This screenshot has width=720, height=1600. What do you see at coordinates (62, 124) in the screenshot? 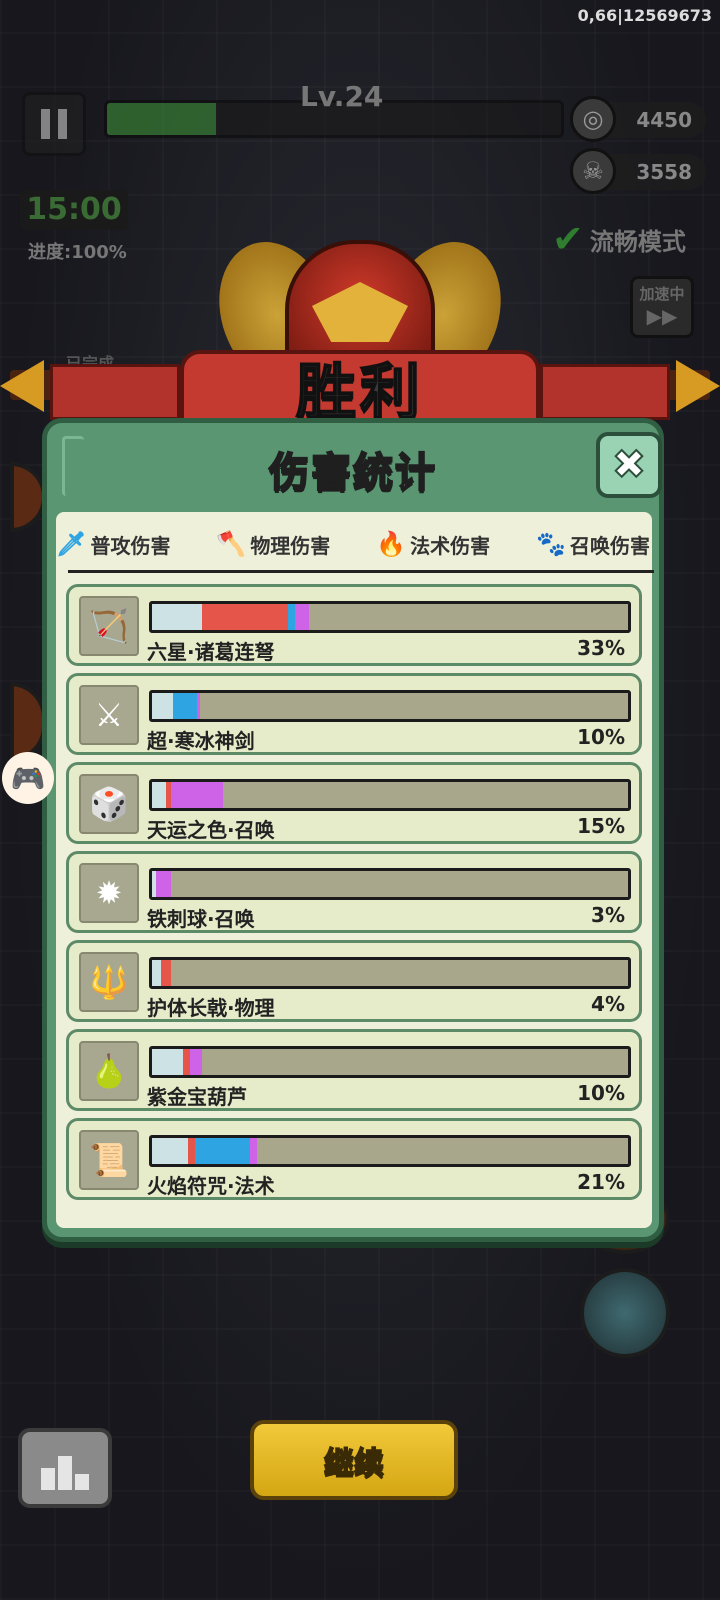
I see `pause-icon-bar` at bounding box center [62, 124].